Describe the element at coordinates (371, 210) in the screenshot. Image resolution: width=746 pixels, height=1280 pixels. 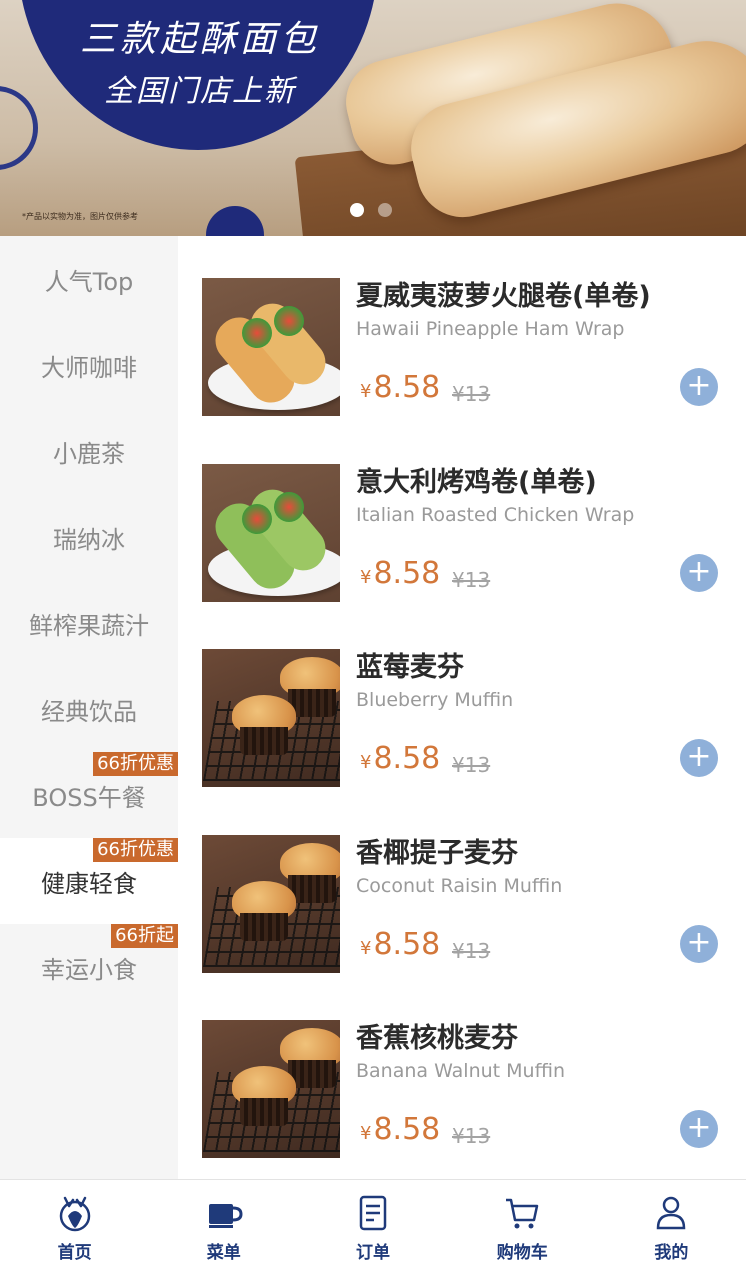
I see `carousel-indicator` at that location.